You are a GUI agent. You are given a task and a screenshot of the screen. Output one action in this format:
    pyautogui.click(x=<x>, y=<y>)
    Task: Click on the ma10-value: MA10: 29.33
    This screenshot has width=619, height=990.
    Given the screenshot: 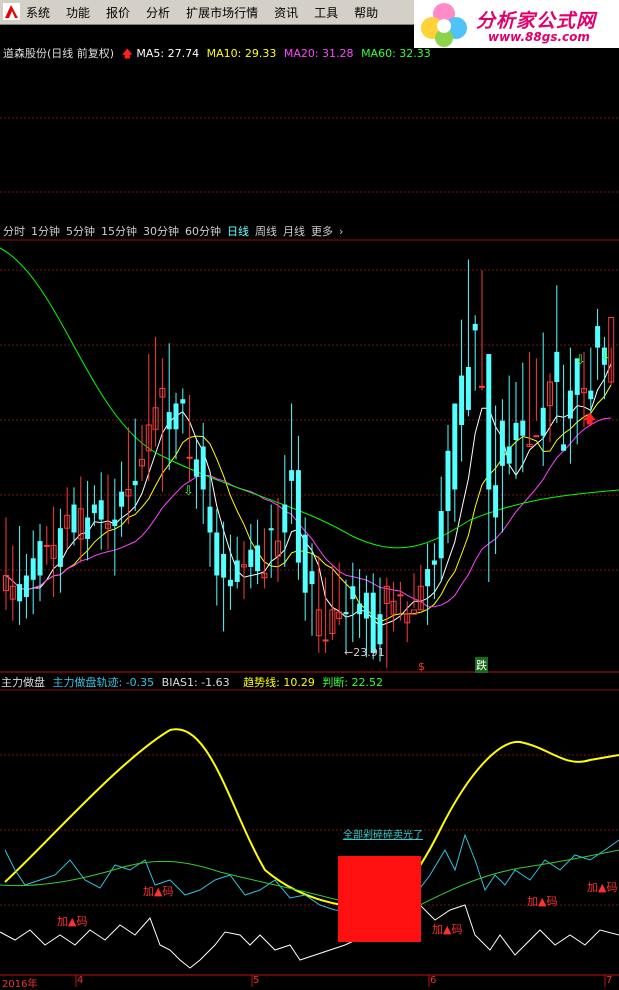 What is the action you would take?
    pyautogui.click(x=241, y=53)
    